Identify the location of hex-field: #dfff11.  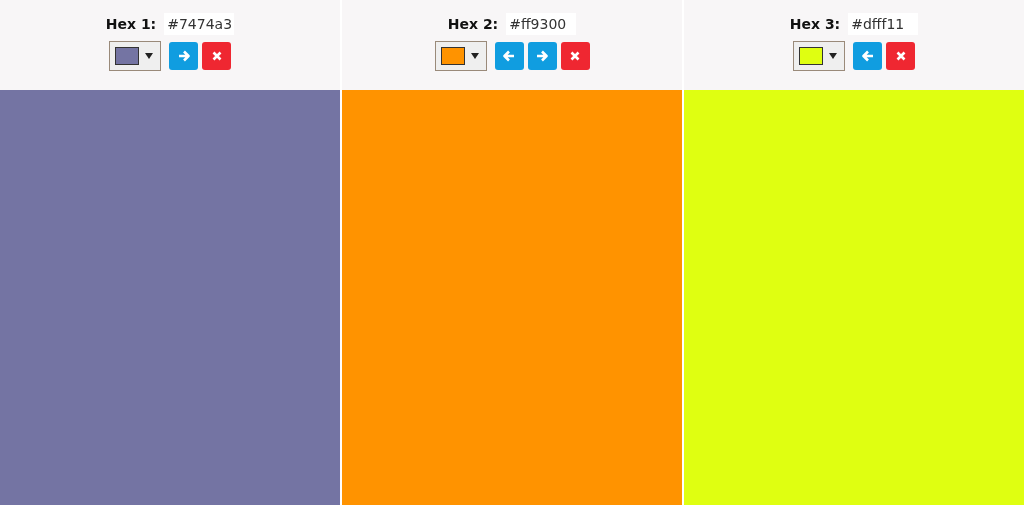
(883, 24).